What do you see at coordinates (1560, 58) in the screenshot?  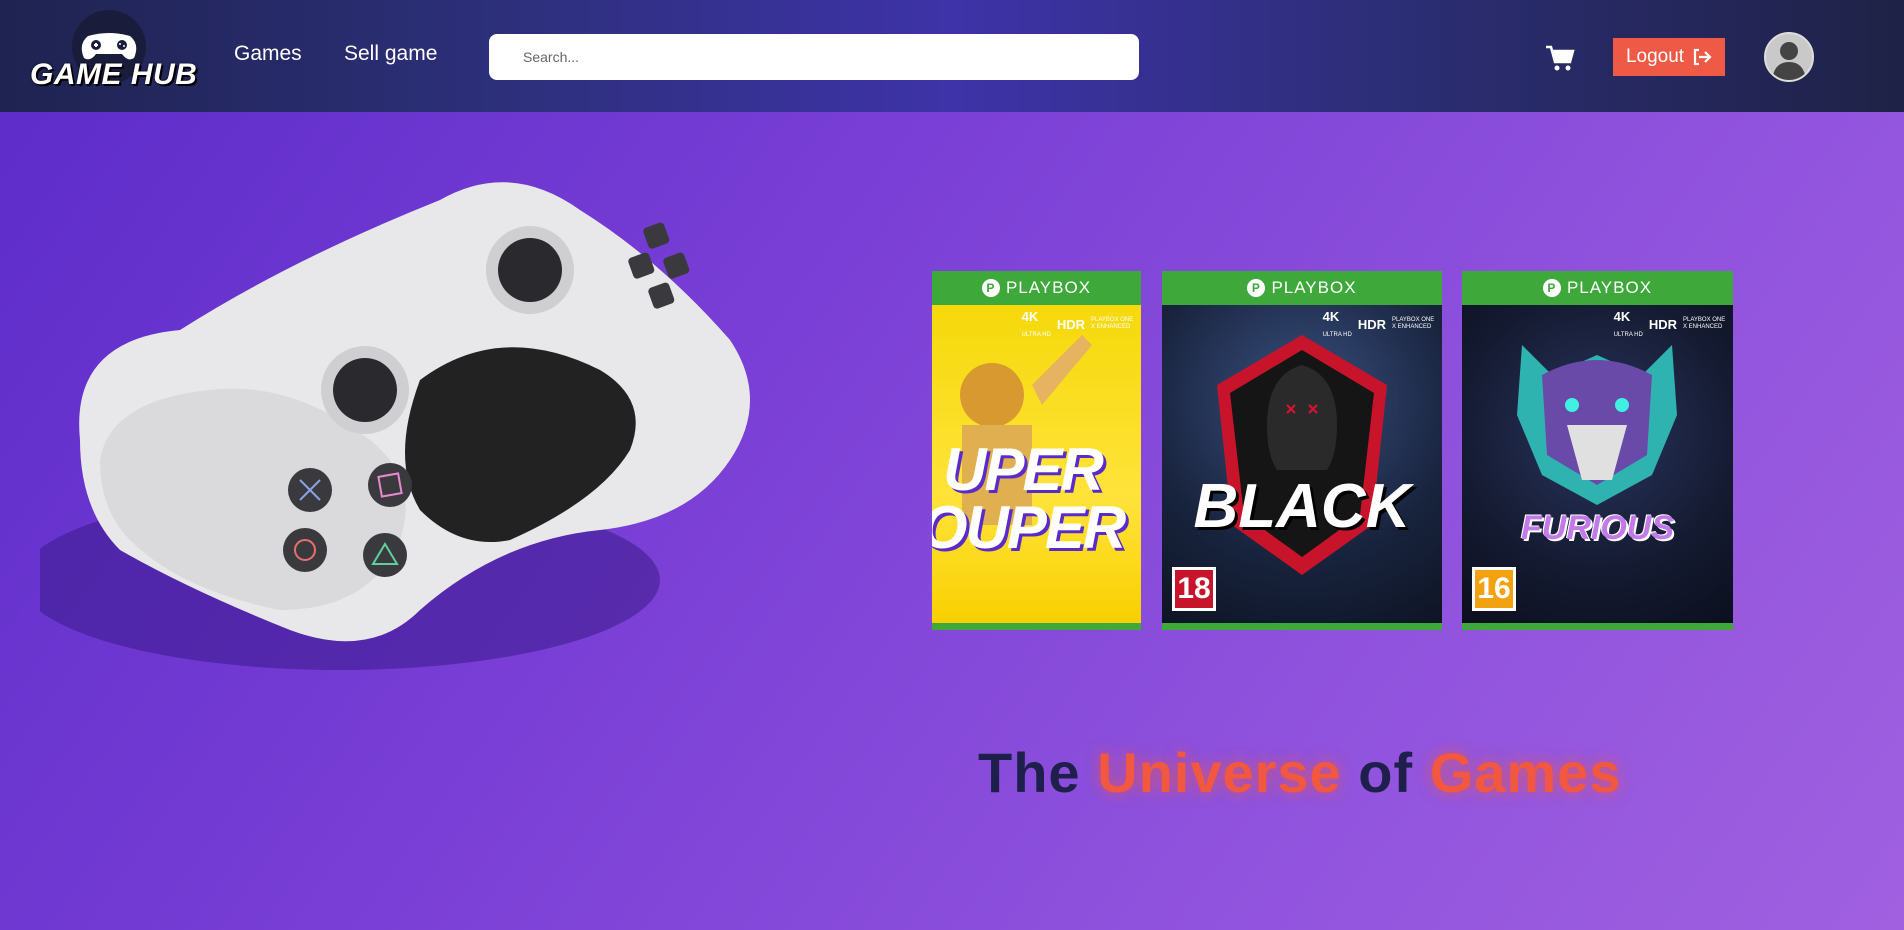 I see `cart-icon` at bounding box center [1560, 58].